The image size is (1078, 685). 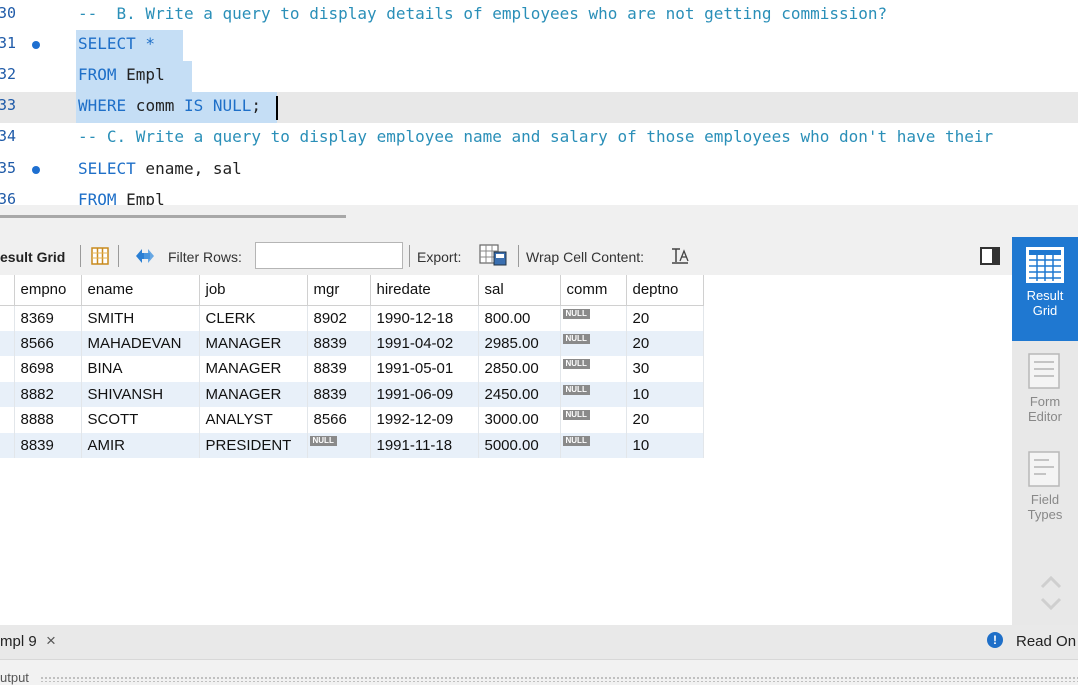 I want to click on column-header: sal, so click(x=519, y=290).